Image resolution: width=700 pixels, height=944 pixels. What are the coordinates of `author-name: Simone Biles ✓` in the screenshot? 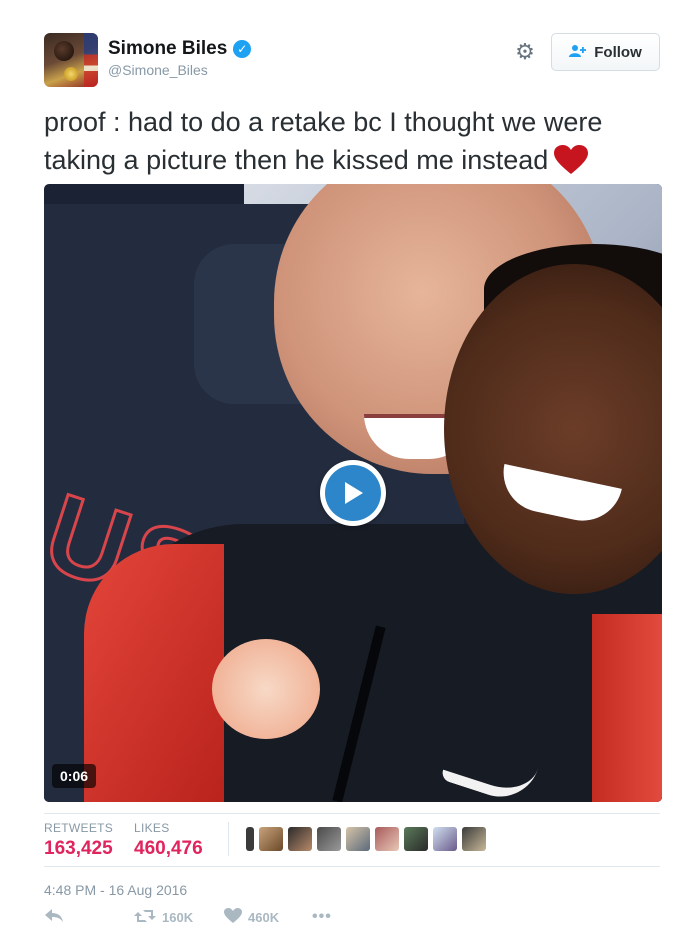 It's located at (180, 49).